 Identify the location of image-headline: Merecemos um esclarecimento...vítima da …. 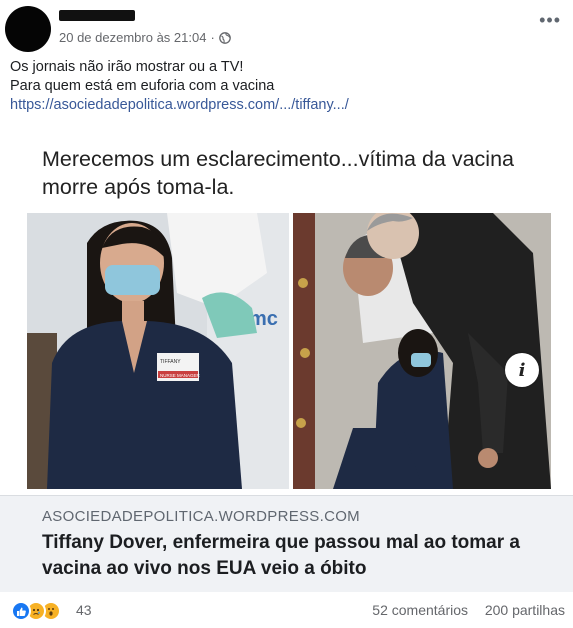
(278, 173).